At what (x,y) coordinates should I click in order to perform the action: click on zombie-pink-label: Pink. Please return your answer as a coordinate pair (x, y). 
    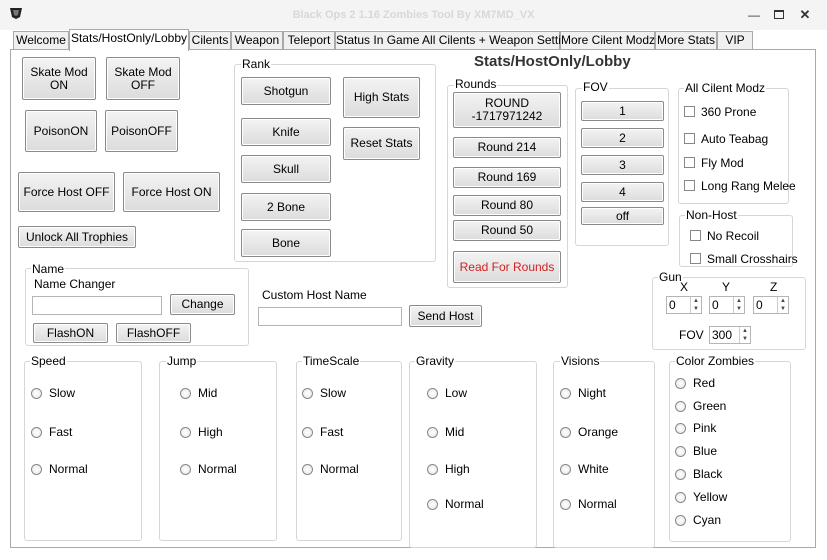
    Looking at the image, I should click on (705, 428).